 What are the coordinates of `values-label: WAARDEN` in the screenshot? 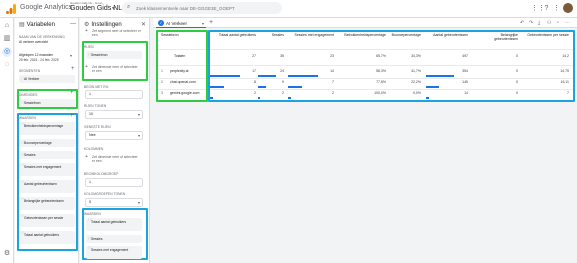 It's located at (92, 214).